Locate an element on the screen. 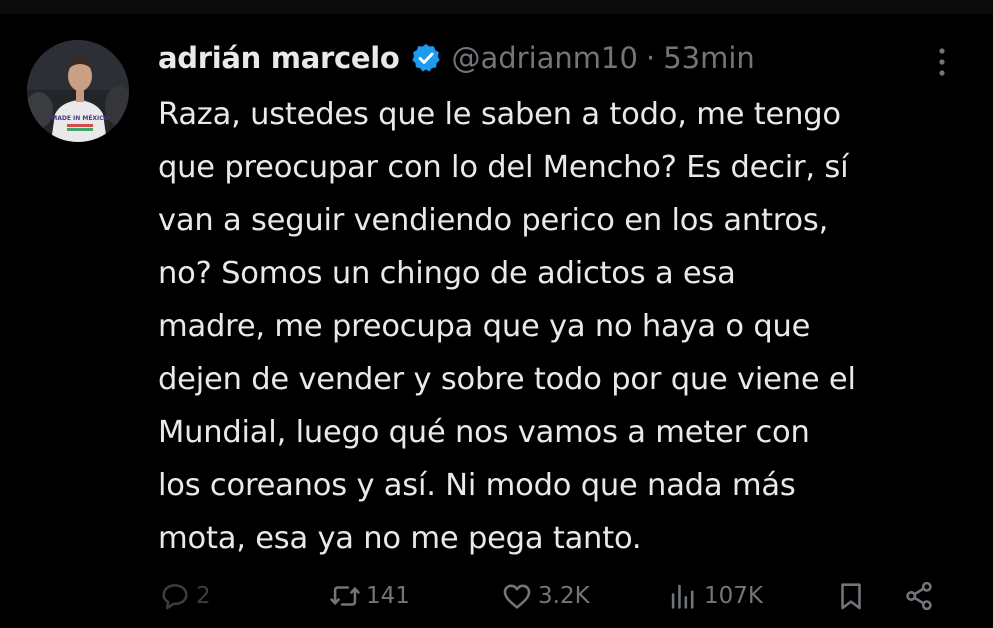 Image resolution: width=993 pixels, height=628 pixels. like-button: 3.2K is located at coordinates (545, 596).